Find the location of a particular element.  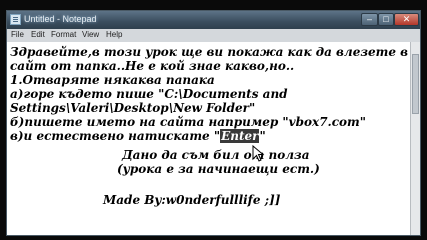

menu-format: Format is located at coordinates (63, 34).